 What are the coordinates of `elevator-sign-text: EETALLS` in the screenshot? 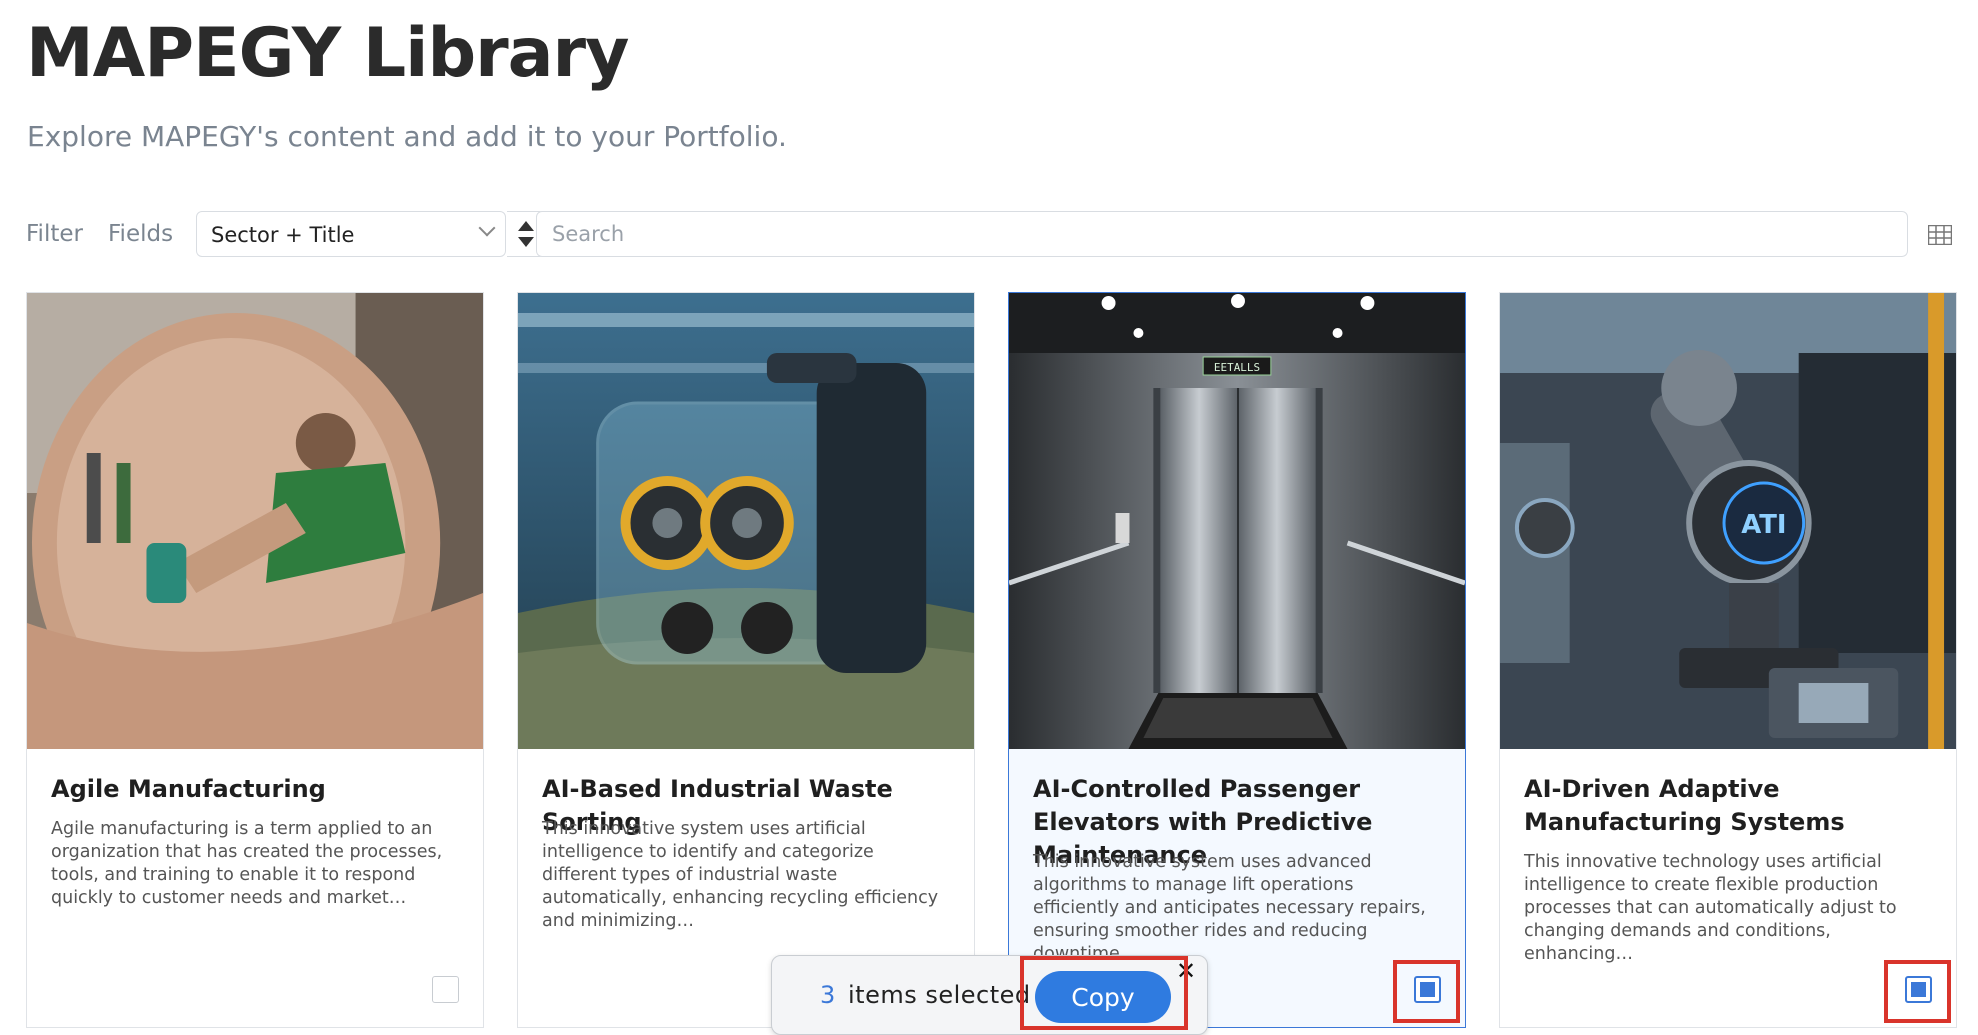 It's located at (1237, 367).